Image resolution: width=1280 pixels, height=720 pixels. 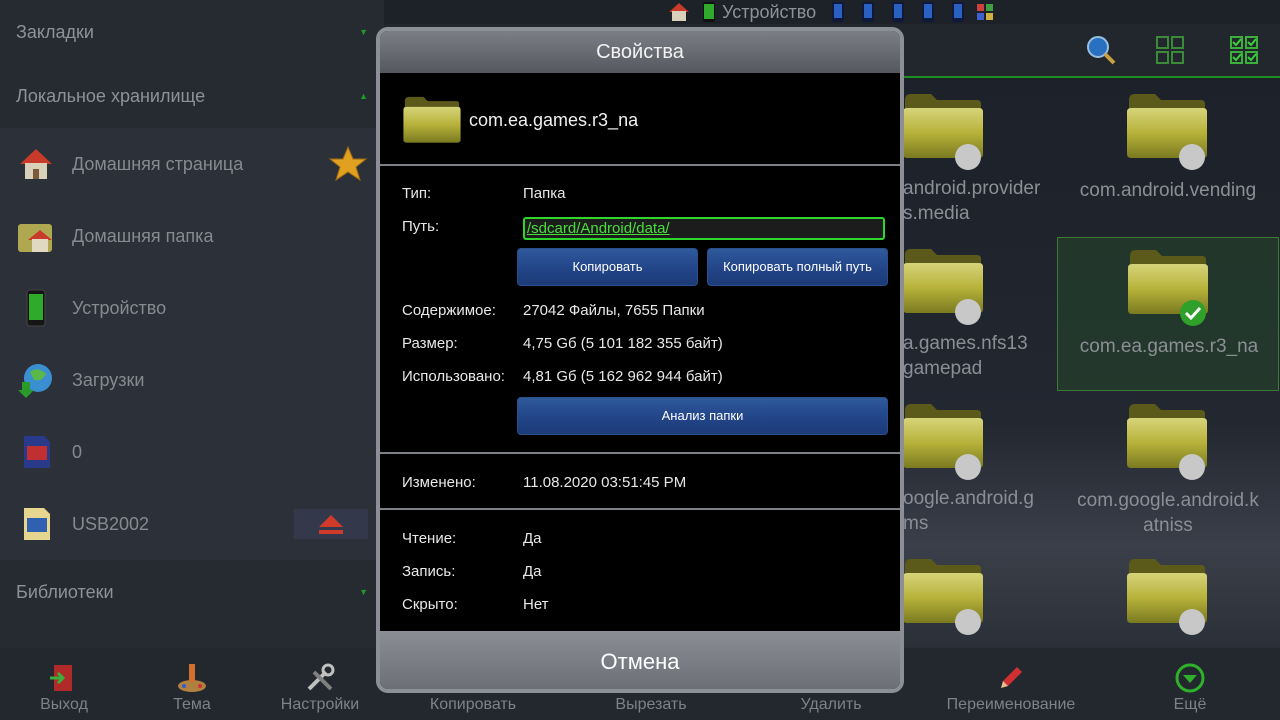 What do you see at coordinates (532, 538) in the screenshot?
I see `read-value: Да` at bounding box center [532, 538].